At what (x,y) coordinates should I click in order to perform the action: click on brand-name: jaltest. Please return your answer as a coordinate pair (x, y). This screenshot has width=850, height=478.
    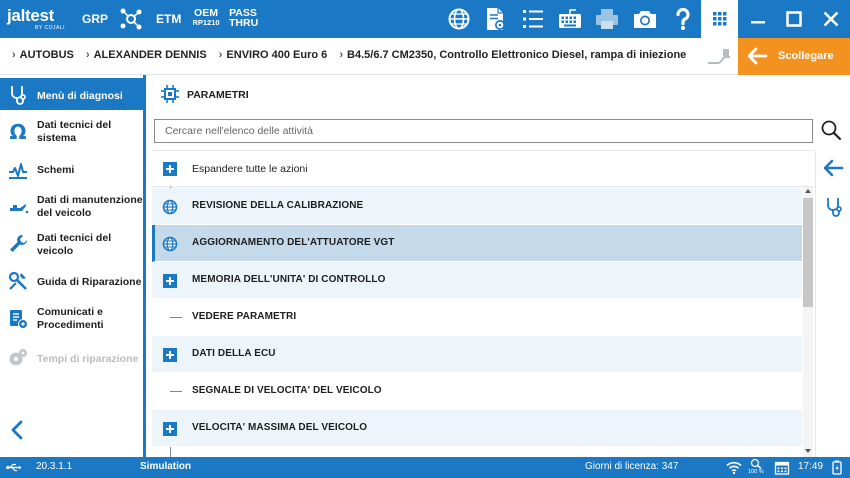
    Looking at the image, I should click on (31, 15).